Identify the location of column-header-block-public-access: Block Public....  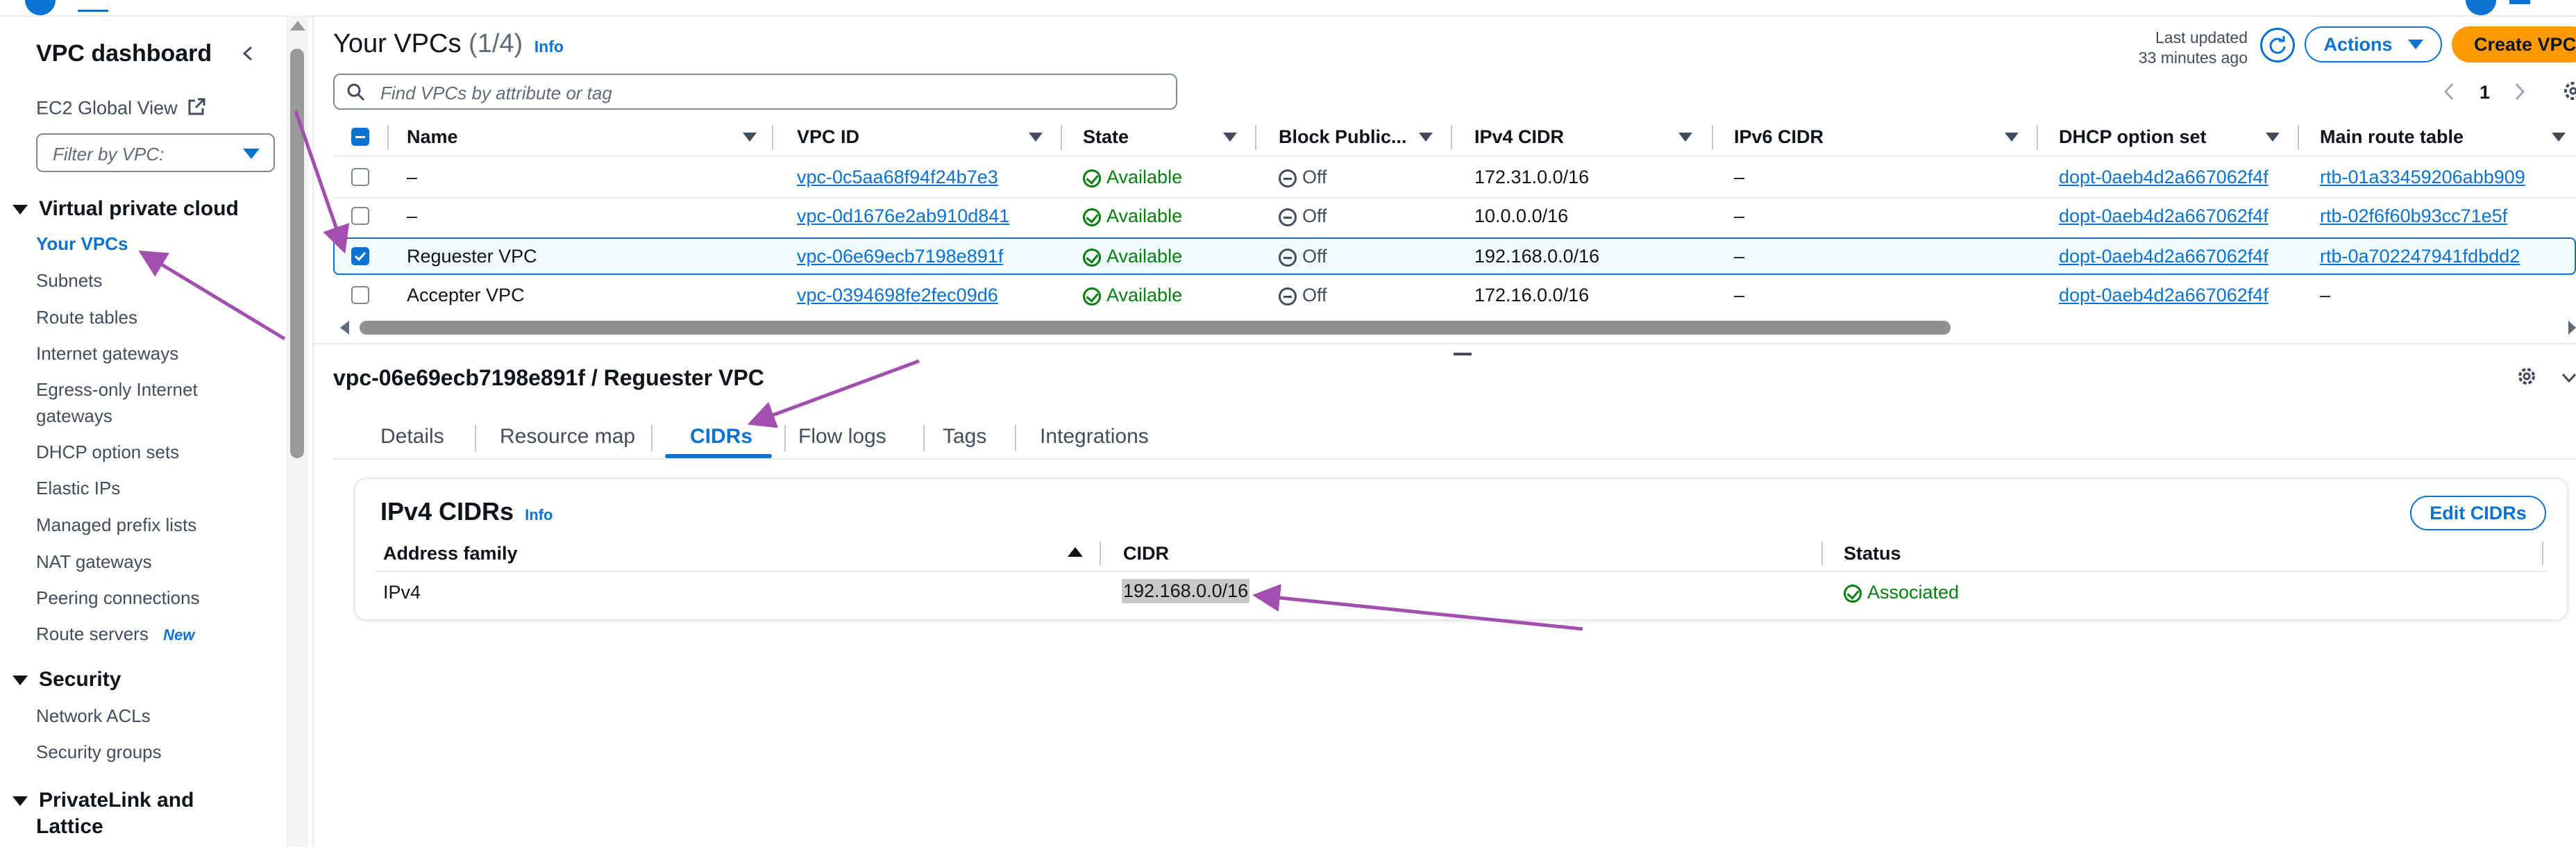
(1343, 137).